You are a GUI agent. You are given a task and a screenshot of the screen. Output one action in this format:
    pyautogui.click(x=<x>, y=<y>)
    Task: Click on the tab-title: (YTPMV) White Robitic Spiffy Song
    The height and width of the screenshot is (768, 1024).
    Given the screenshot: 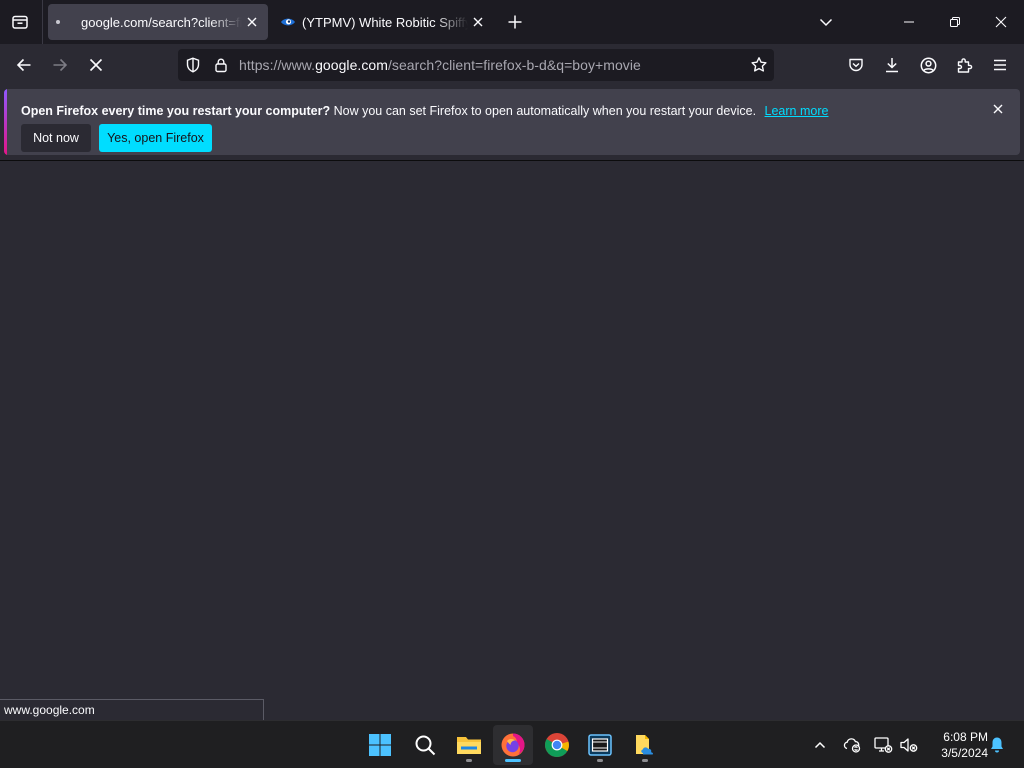 What is the action you would take?
    pyautogui.click(x=385, y=22)
    